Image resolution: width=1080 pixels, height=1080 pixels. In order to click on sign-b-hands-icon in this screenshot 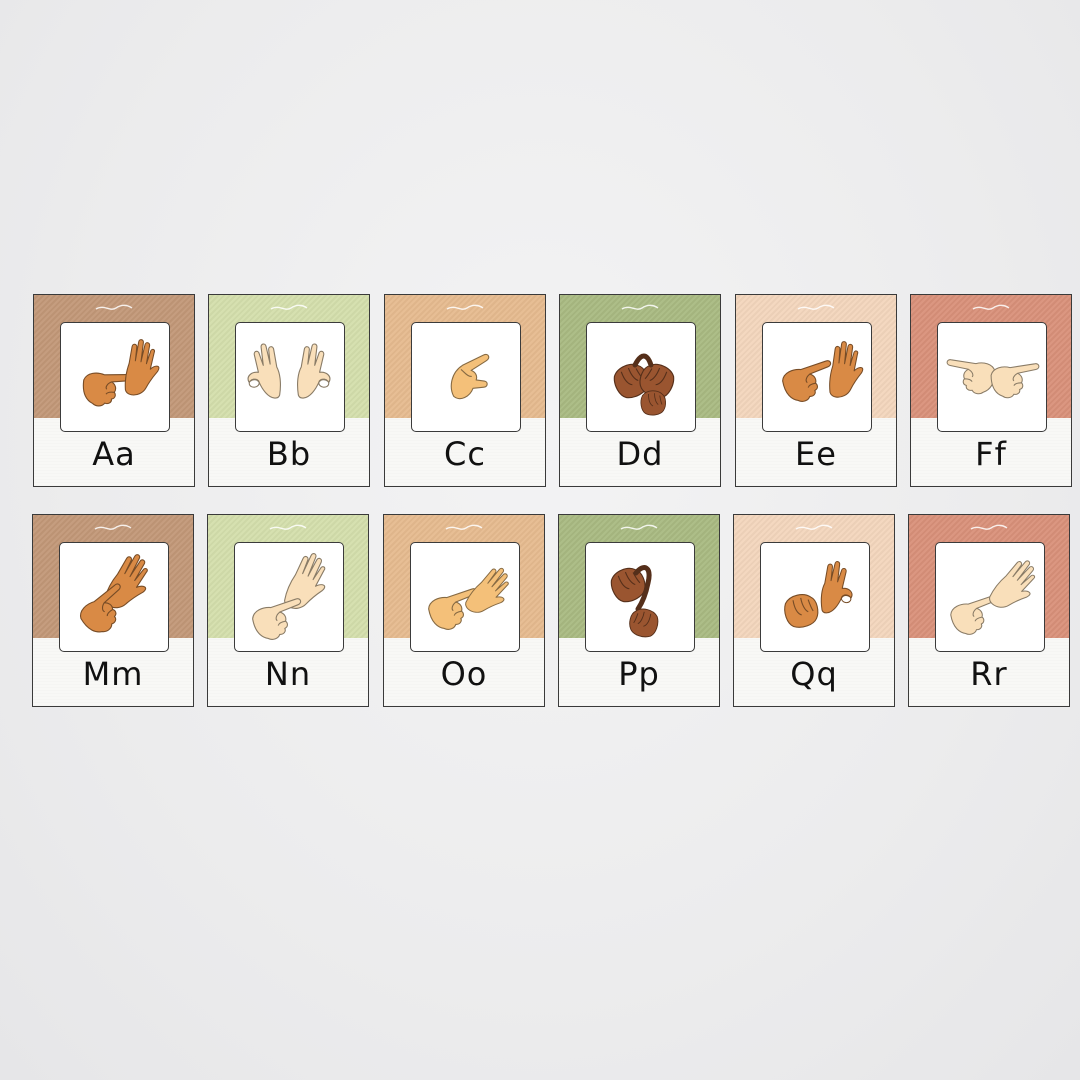, I will do `click(289, 371)`.